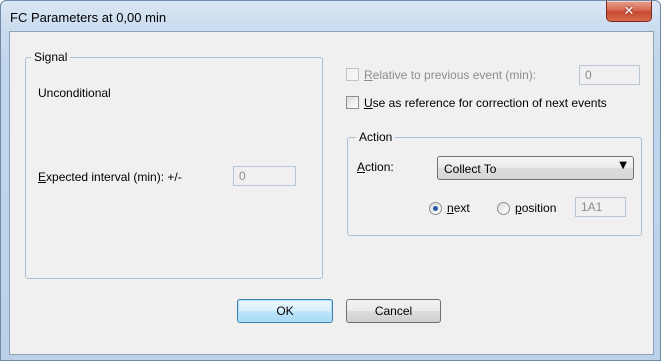 The width and height of the screenshot is (661, 361). I want to click on signal-condition-text: Unconditional, so click(74, 93).